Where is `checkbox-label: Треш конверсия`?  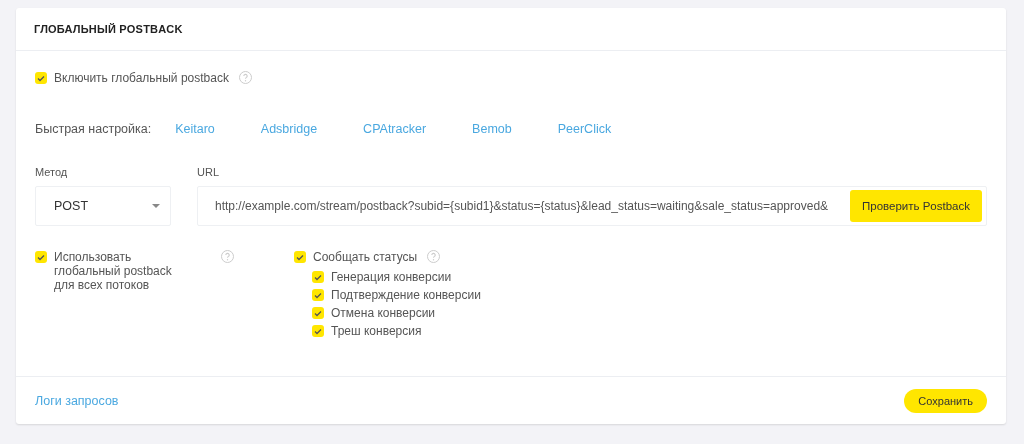
checkbox-label: Треш конверсия is located at coordinates (376, 331).